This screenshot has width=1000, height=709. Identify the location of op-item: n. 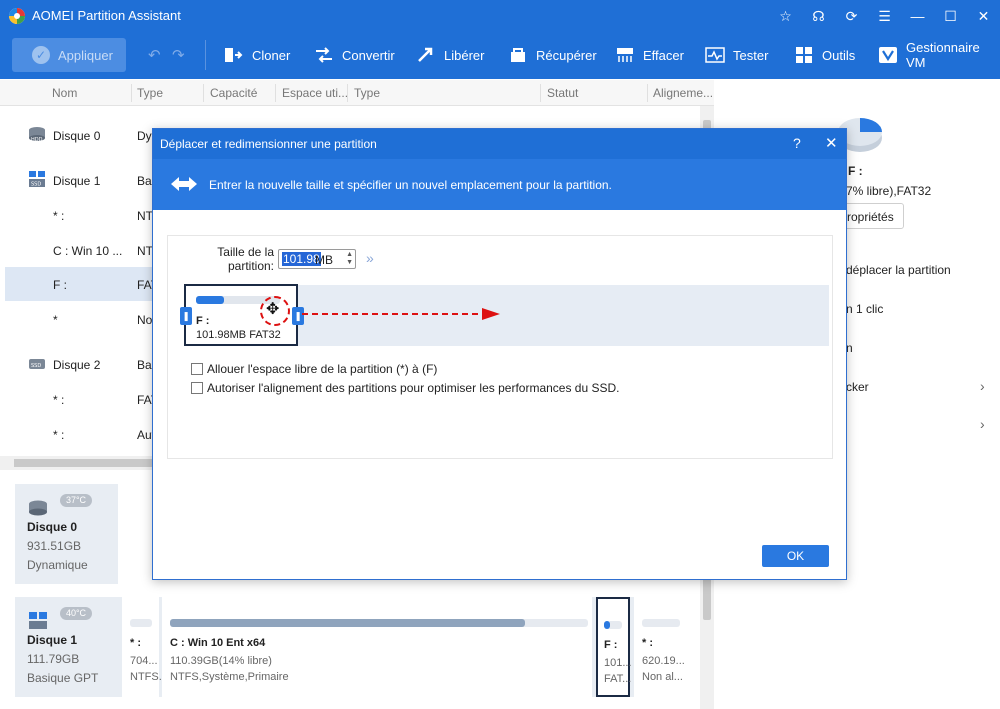
(849, 348).